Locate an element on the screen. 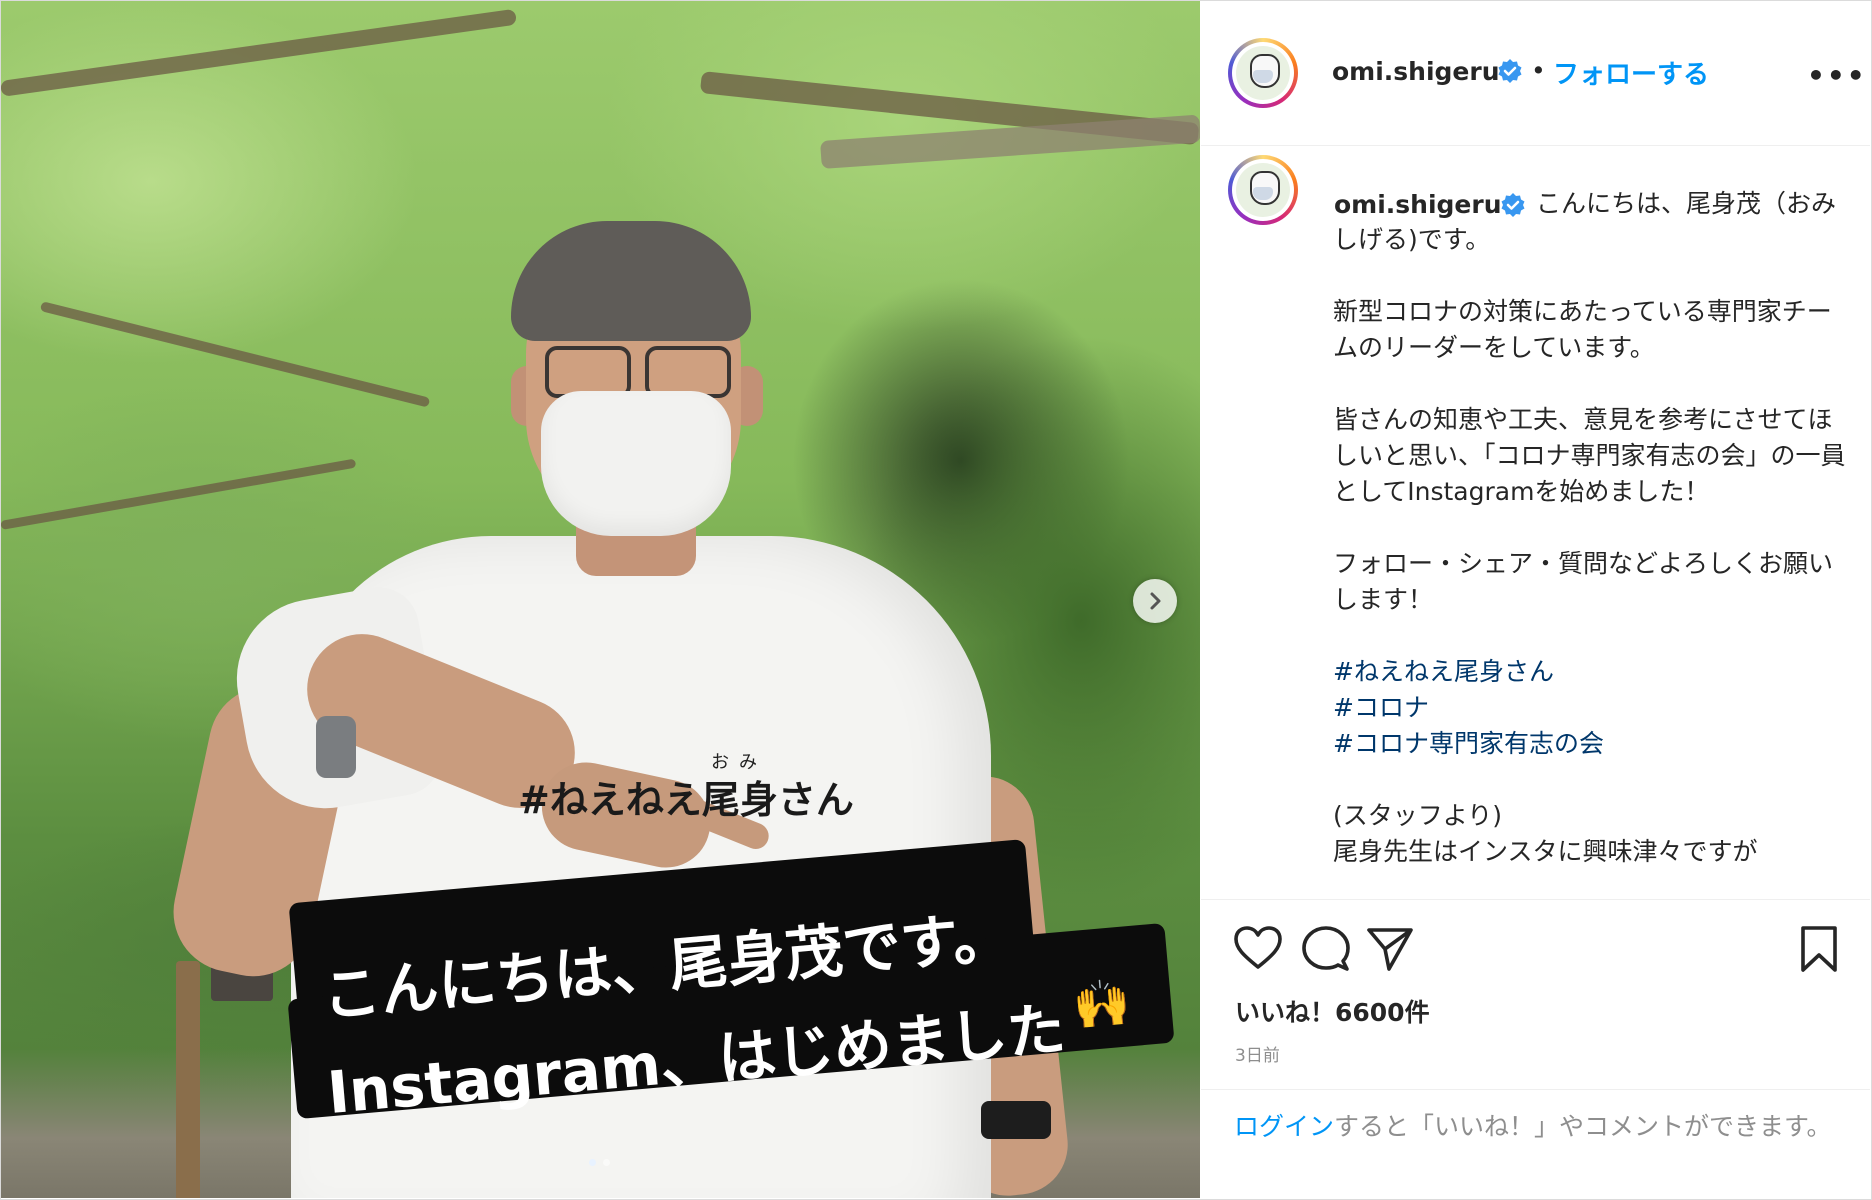  bookmark-icon is located at coordinates (1819, 949).